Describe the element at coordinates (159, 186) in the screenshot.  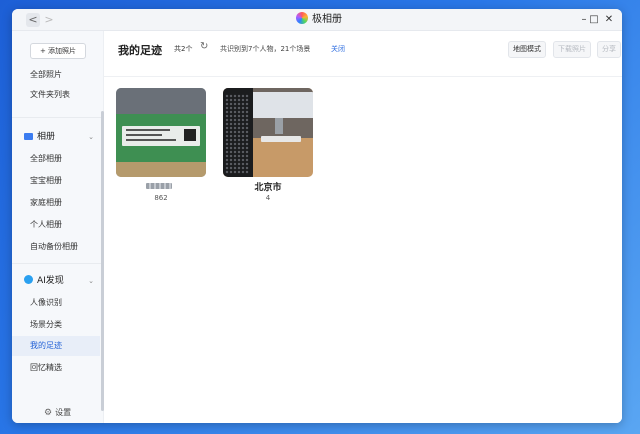
I see `blurred-place-name` at that location.